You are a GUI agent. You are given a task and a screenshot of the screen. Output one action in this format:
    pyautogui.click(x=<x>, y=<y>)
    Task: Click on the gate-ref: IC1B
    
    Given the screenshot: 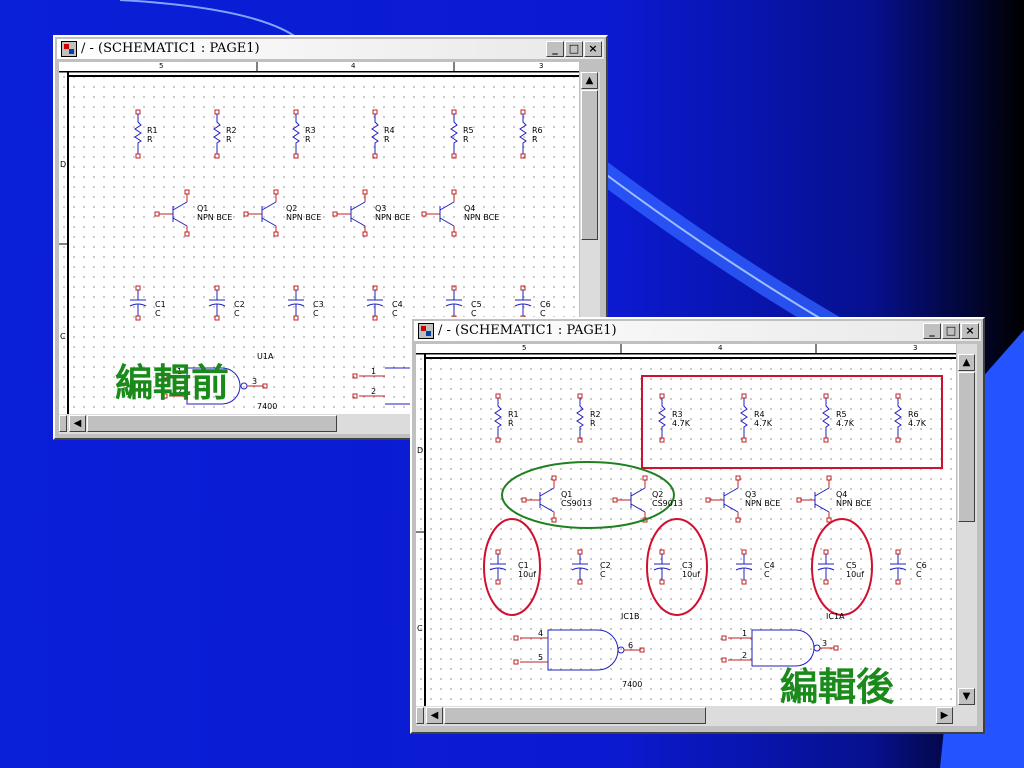 What is the action you would take?
    pyautogui.click(x=630, y=616)
    